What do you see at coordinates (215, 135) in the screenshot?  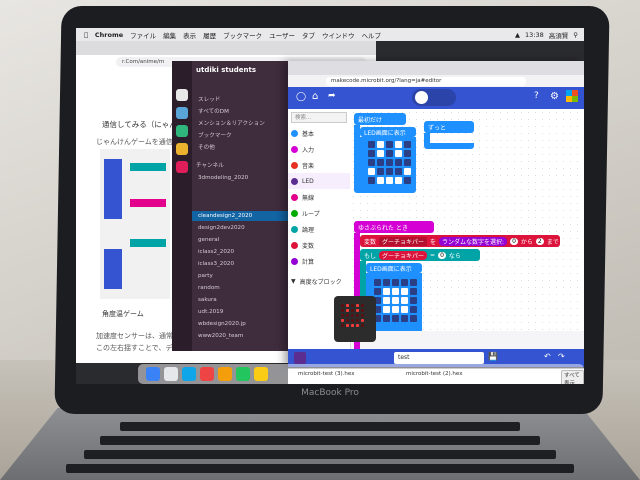 I see `slack-item-bookmarks: ブックマーク` at bounding box center [215, 135].